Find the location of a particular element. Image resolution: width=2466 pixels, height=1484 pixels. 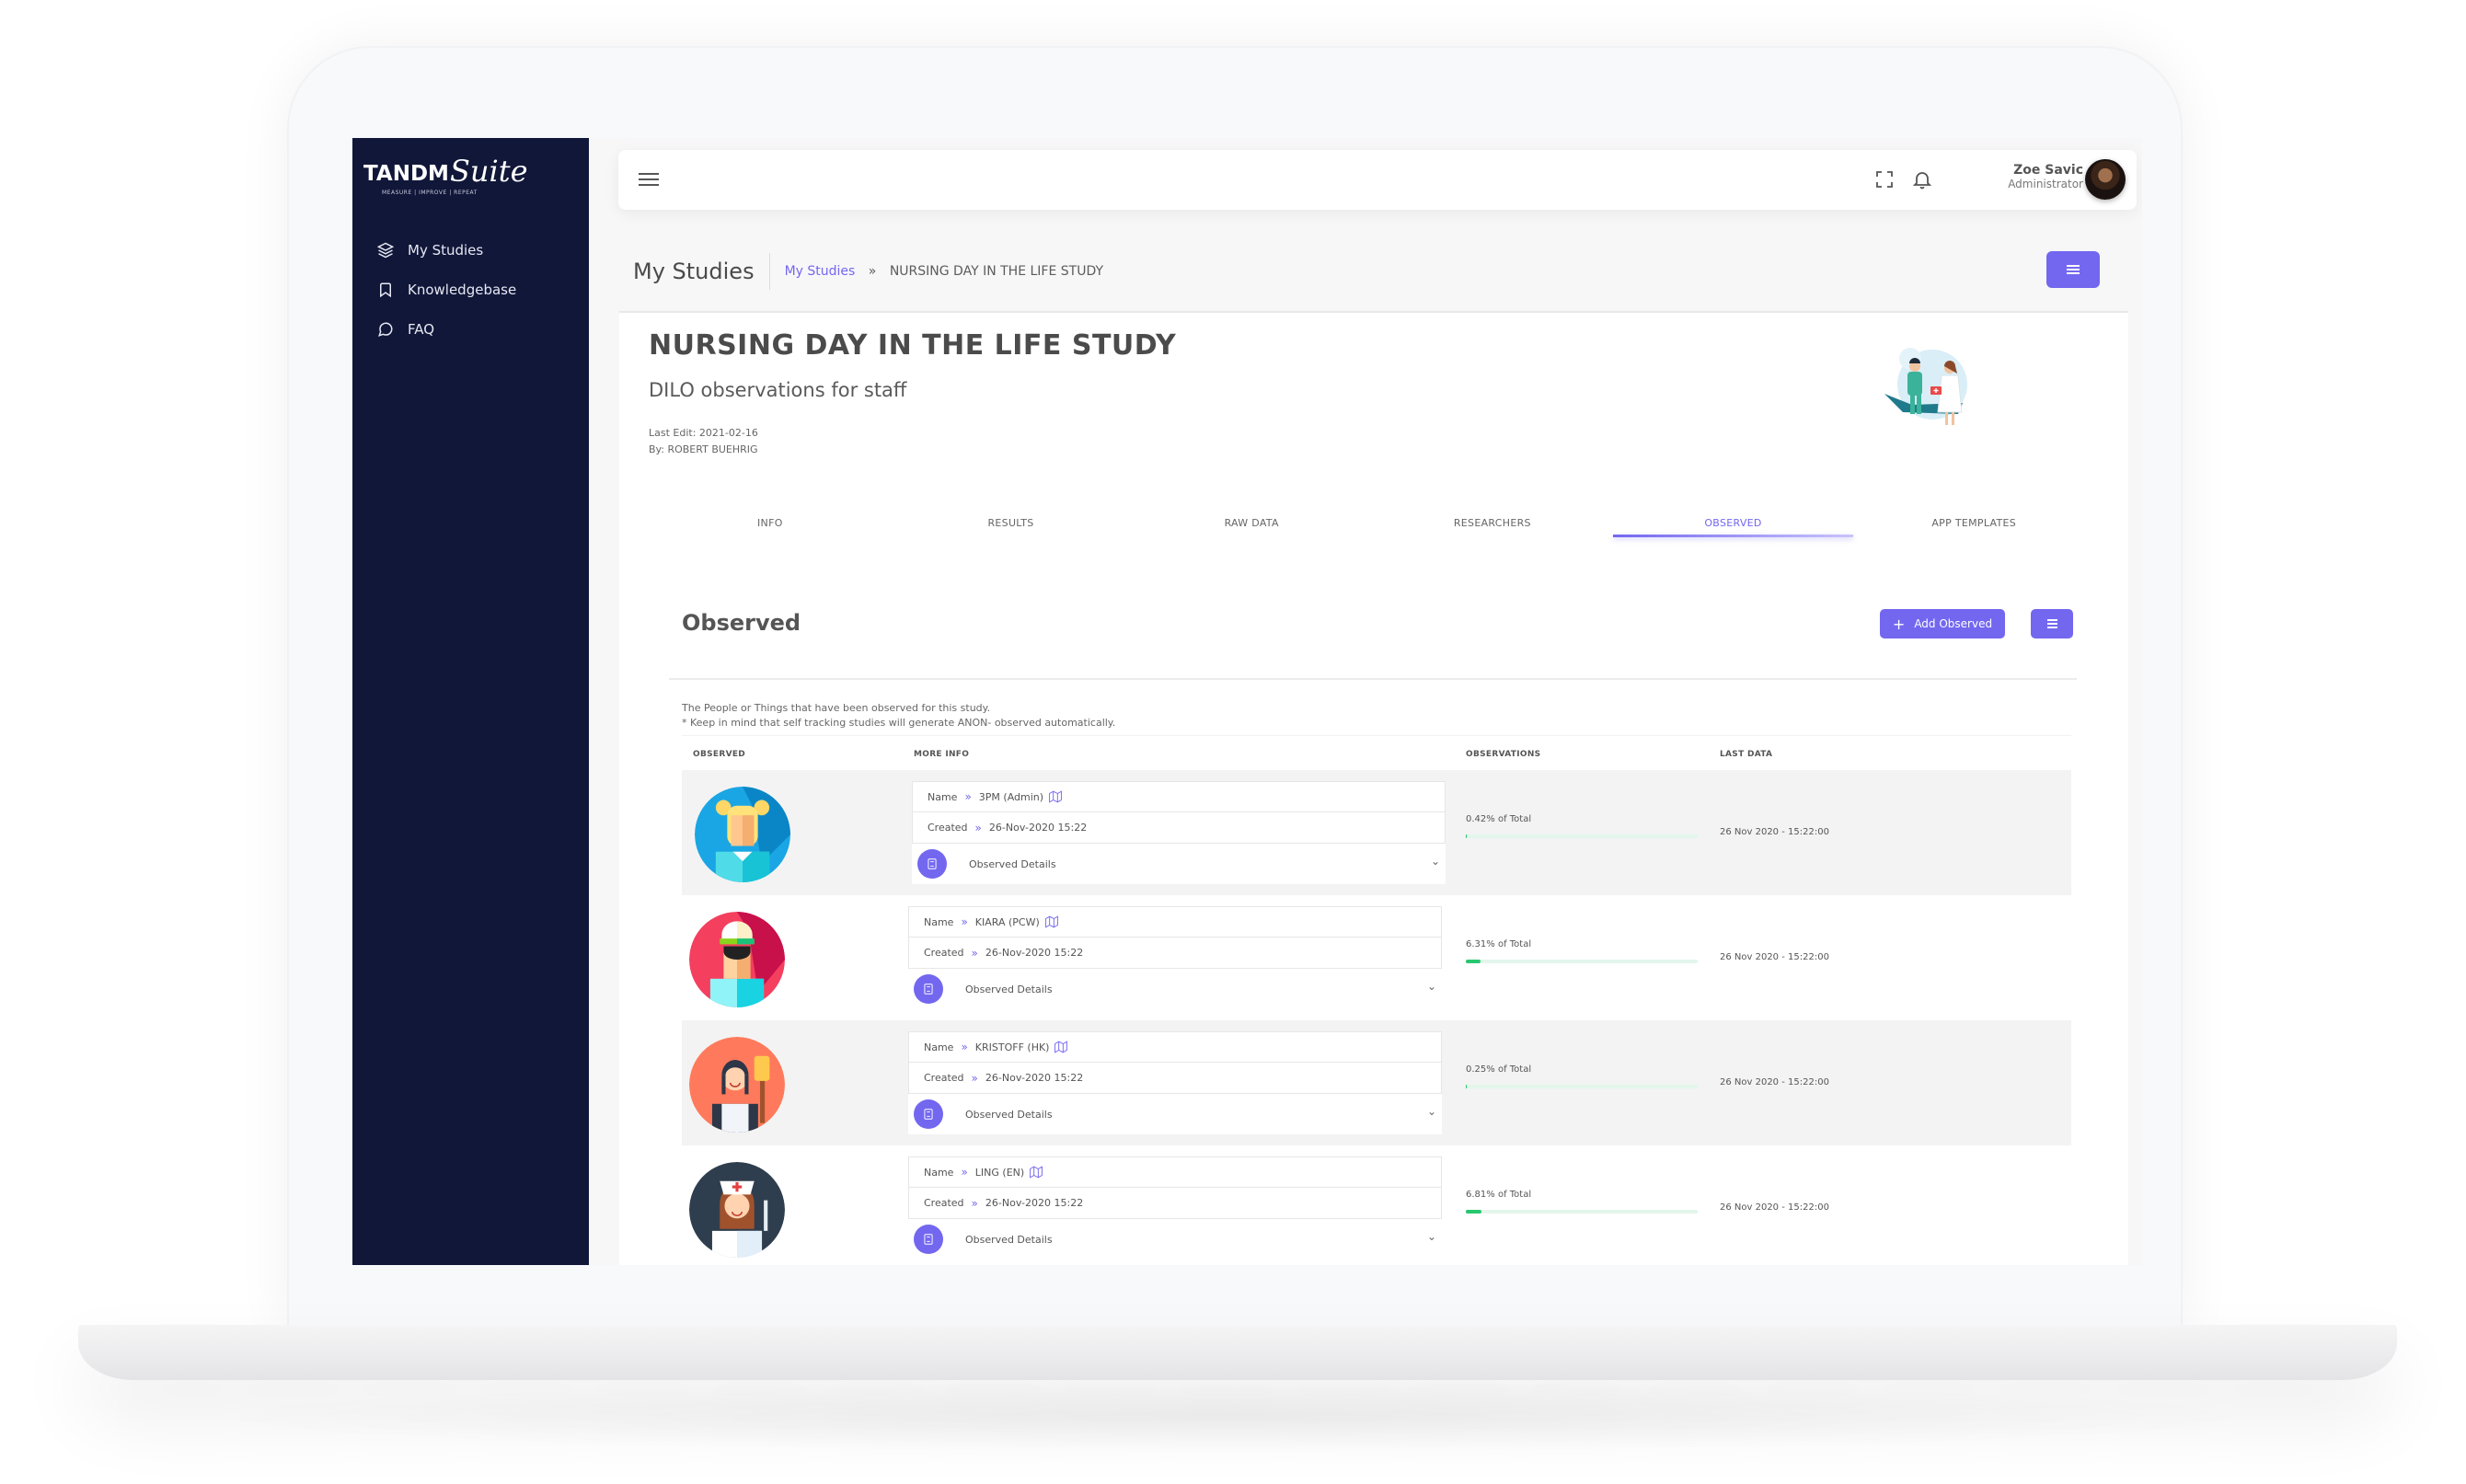

sidebar-nav: My Studies Knowledgebase FAQ is located at coordinates (446, 289).